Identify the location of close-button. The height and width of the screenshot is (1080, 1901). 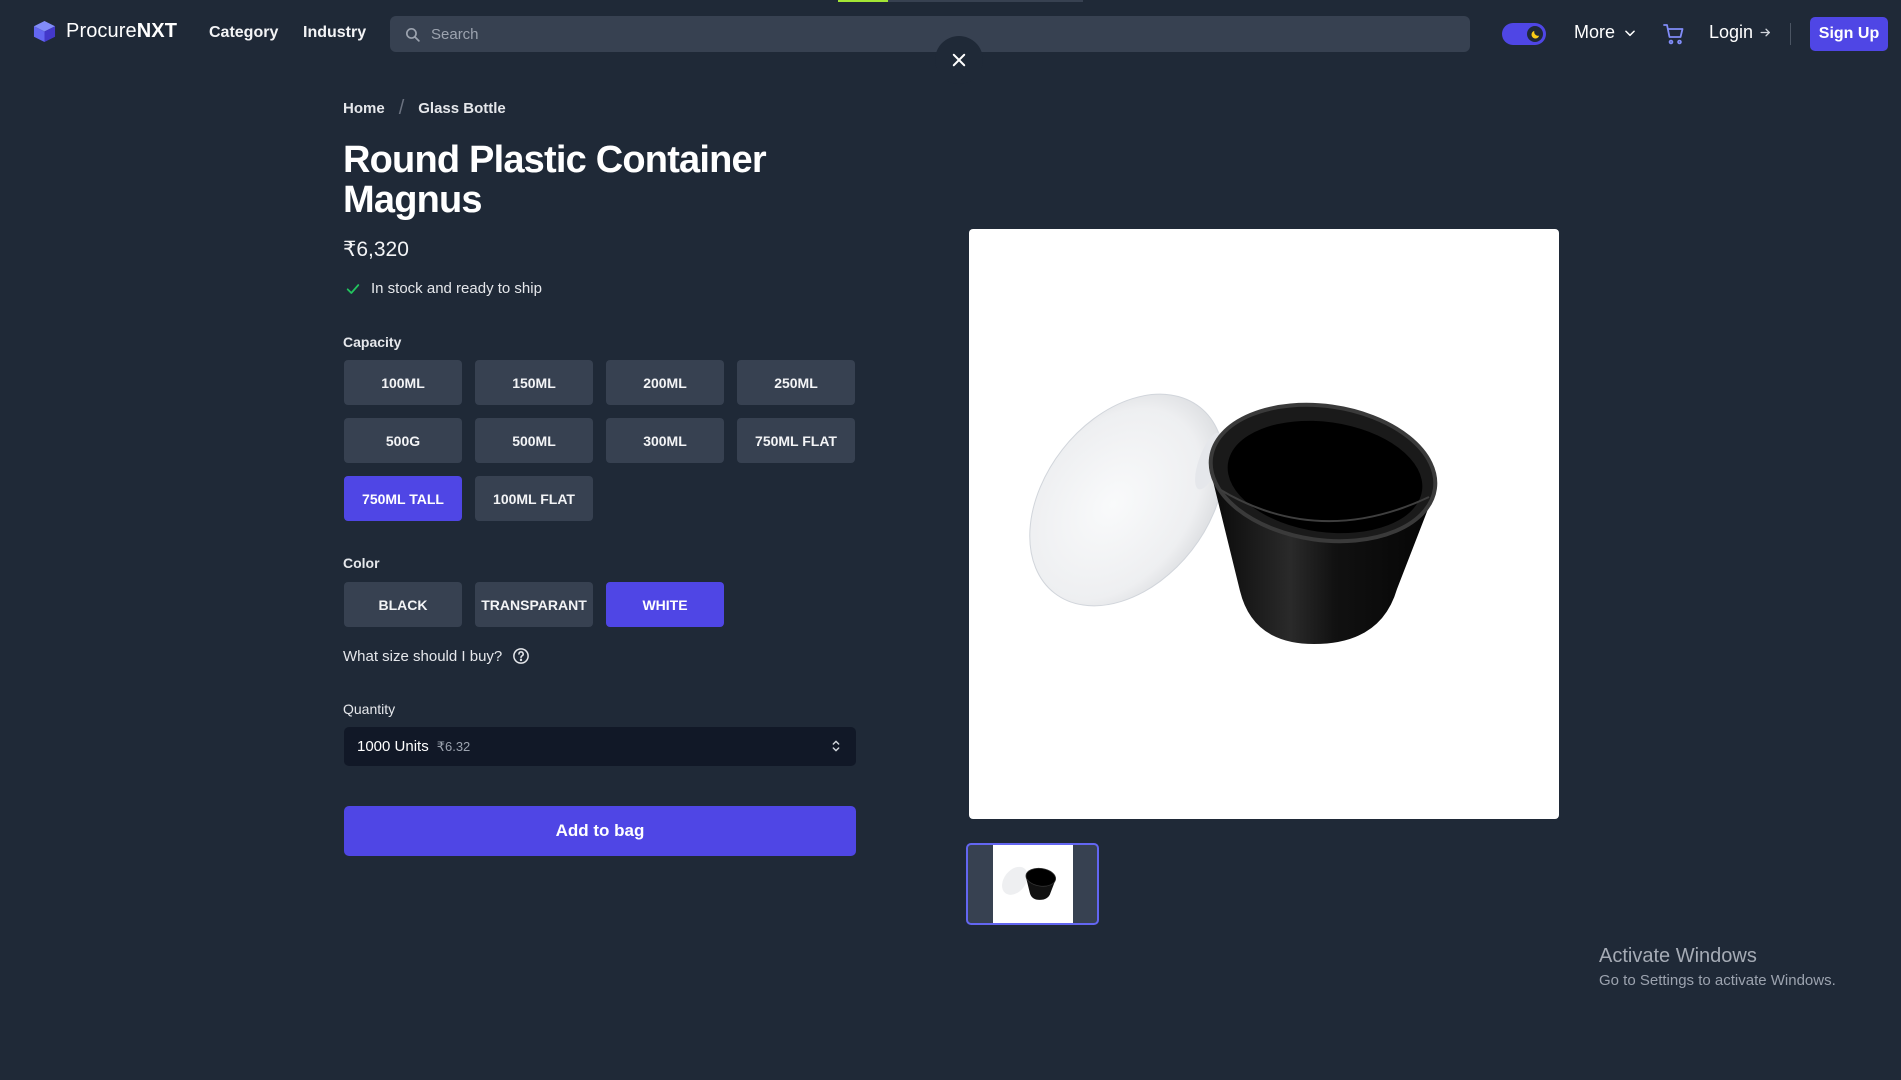
(959, 60).